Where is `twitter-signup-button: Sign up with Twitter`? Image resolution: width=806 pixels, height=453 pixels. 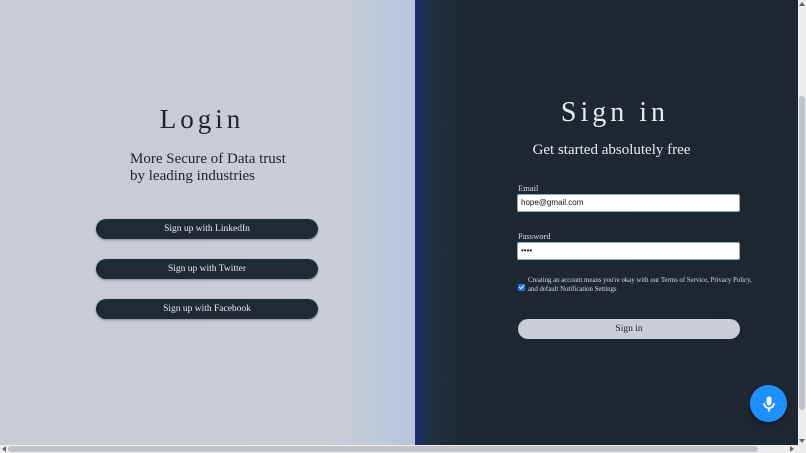
twitter-signup-button: Sign up with Twitter is located at coordinates (207, 269).